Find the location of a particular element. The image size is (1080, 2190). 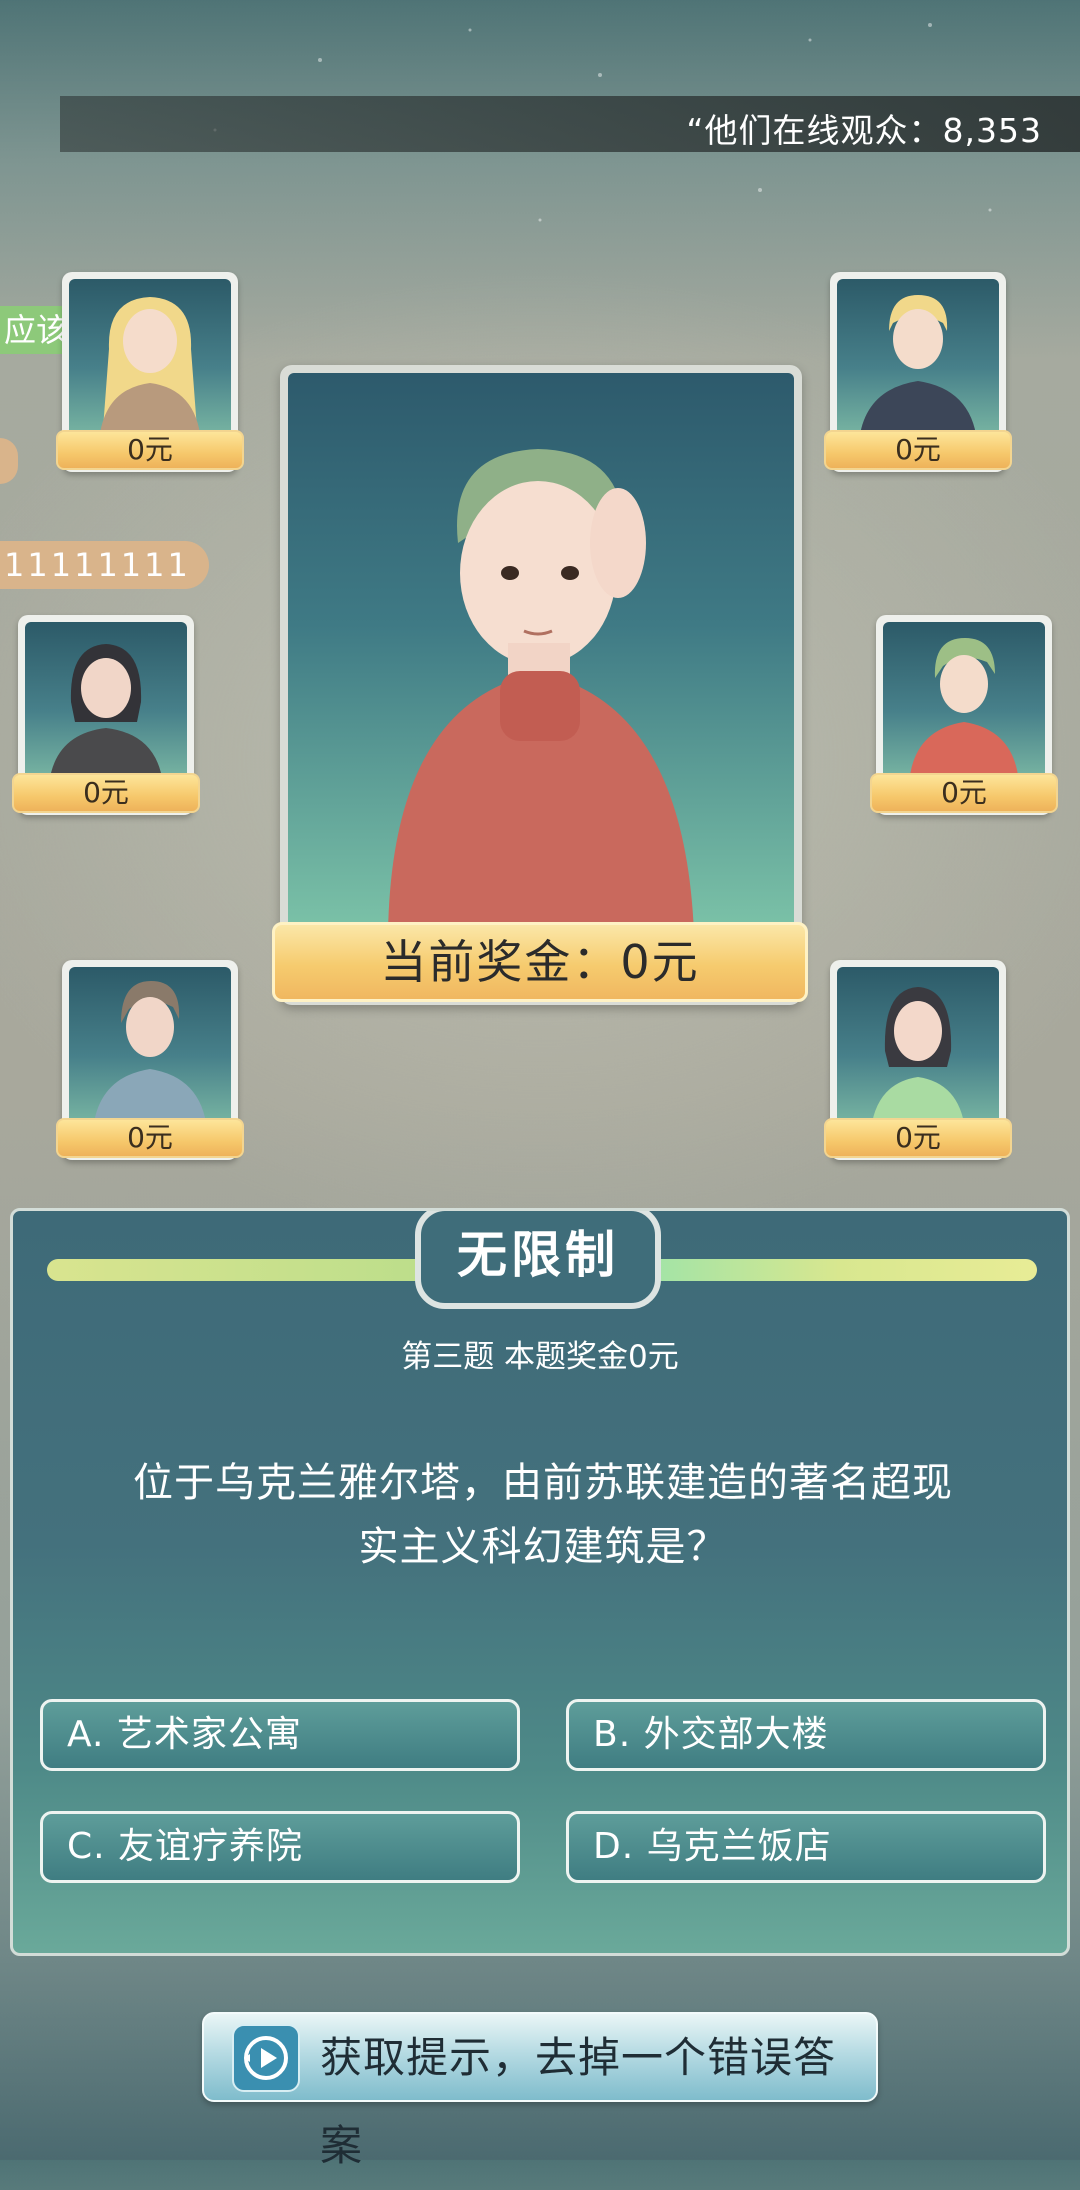

mode-label: 无限制 is located at coordinates (538, 1260).